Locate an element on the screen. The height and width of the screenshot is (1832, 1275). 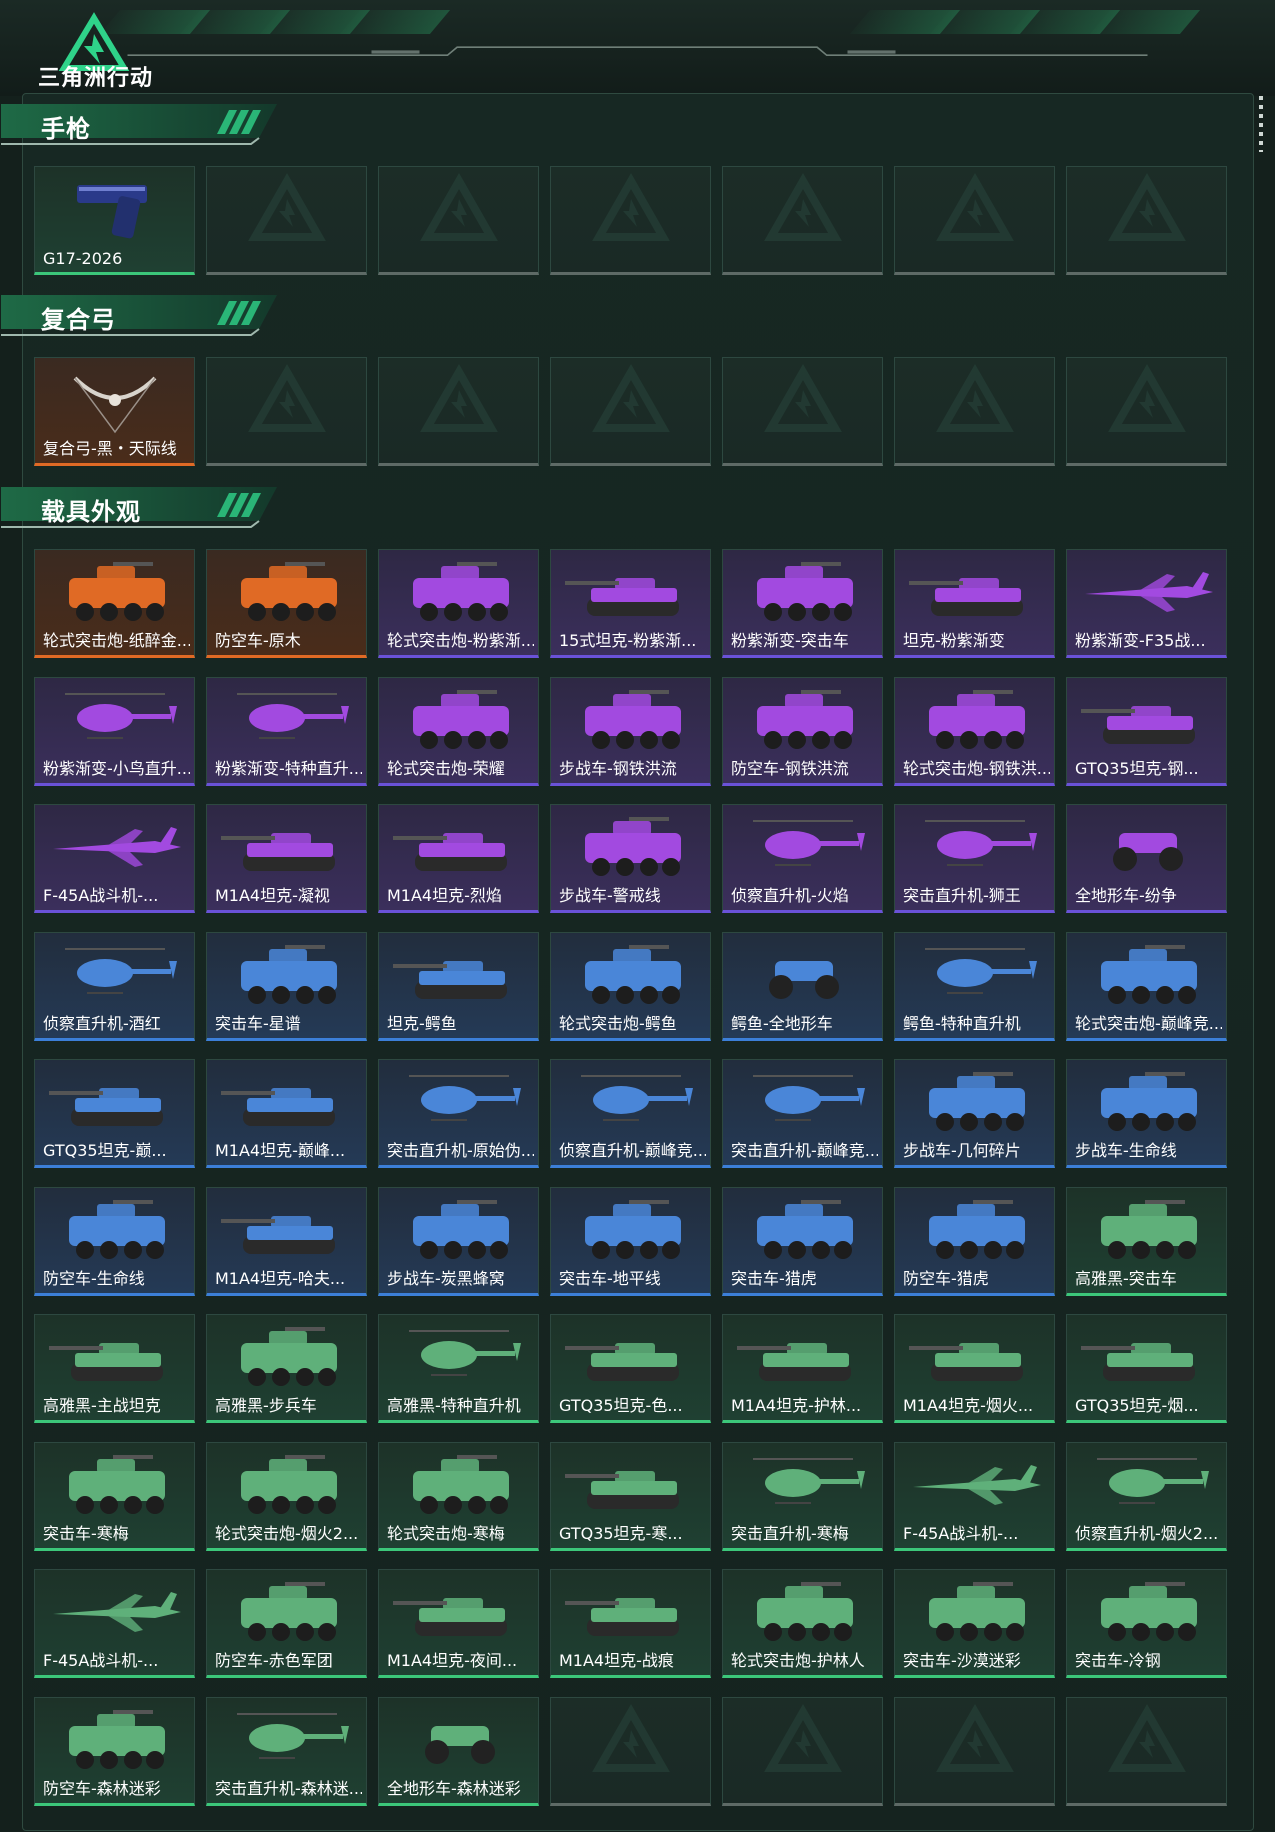
skin-card: 防空车-森林迷彩 is located at coordinates (114, 1751).